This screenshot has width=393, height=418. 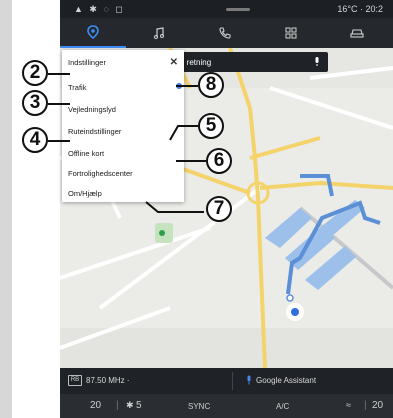 I want to click on temperature-time: 16°C · 20:2, so click(x=360, y=9).